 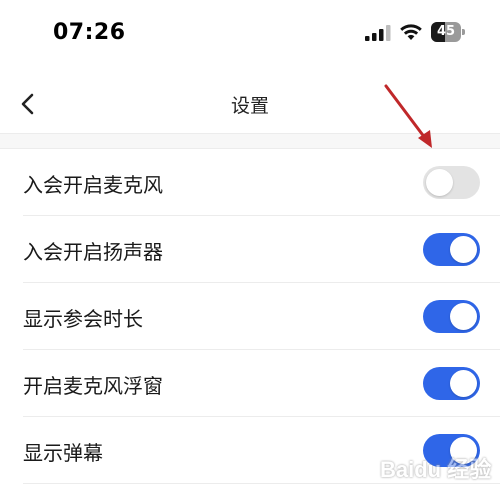 What do you see at coordinates (436, 469) in the screenshot?
I see `watermark-text: Baidu 经验` at bounding box center [436, 469].